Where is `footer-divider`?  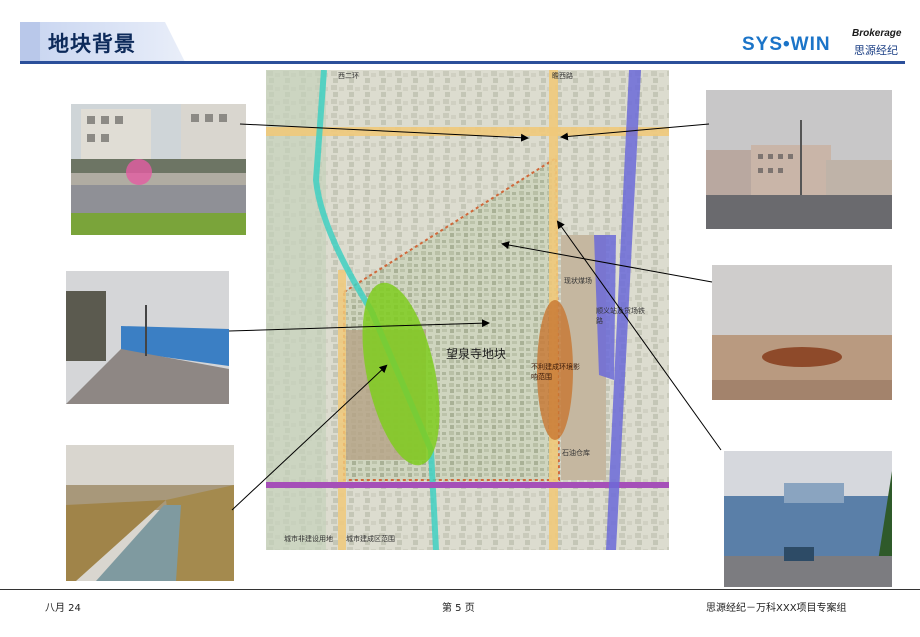 footer-divider is located at coordinates (460, 589).